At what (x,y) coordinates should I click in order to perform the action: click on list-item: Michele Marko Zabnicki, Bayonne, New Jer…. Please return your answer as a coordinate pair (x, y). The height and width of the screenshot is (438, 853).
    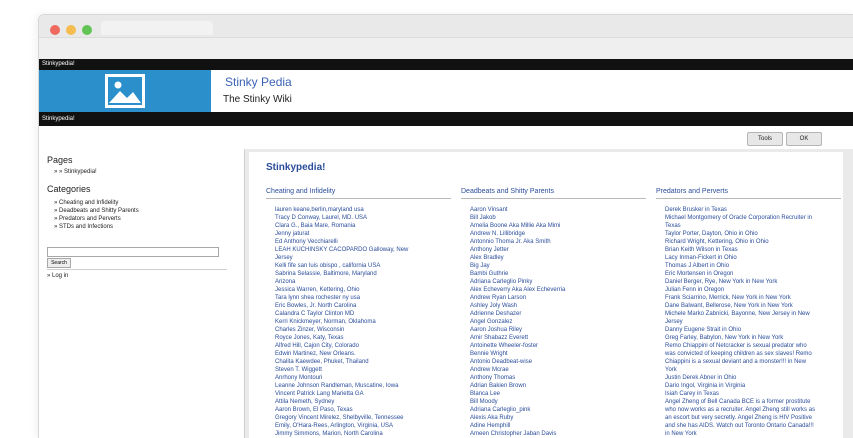
    Looking at the image, I should click on (753, 314).